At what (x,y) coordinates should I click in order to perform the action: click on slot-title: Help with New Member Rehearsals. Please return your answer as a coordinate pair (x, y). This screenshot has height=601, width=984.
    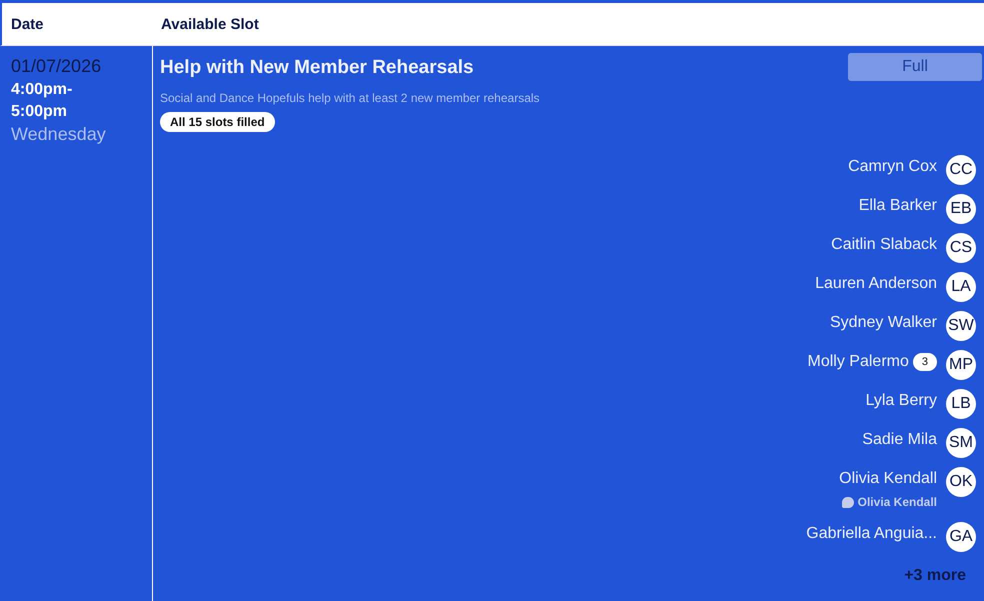
    Looking at the image, I should click on (317, 68).